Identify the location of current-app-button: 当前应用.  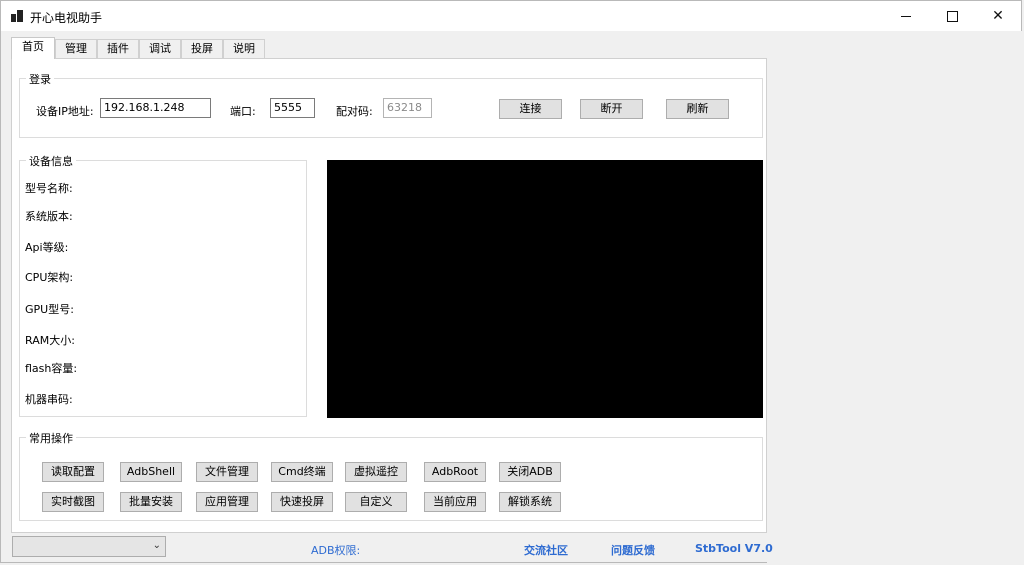
(455, 502).